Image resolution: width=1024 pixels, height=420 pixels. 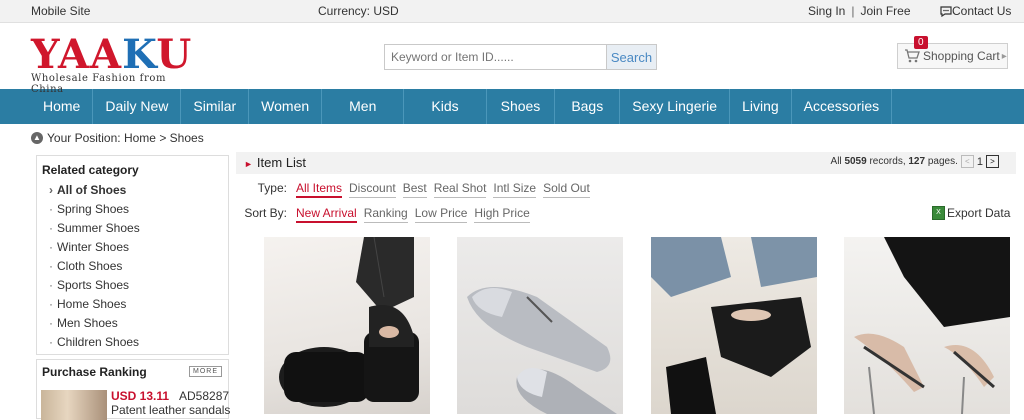 I want to click on export-data-button: X Export Data, so click(x=971, y=213).